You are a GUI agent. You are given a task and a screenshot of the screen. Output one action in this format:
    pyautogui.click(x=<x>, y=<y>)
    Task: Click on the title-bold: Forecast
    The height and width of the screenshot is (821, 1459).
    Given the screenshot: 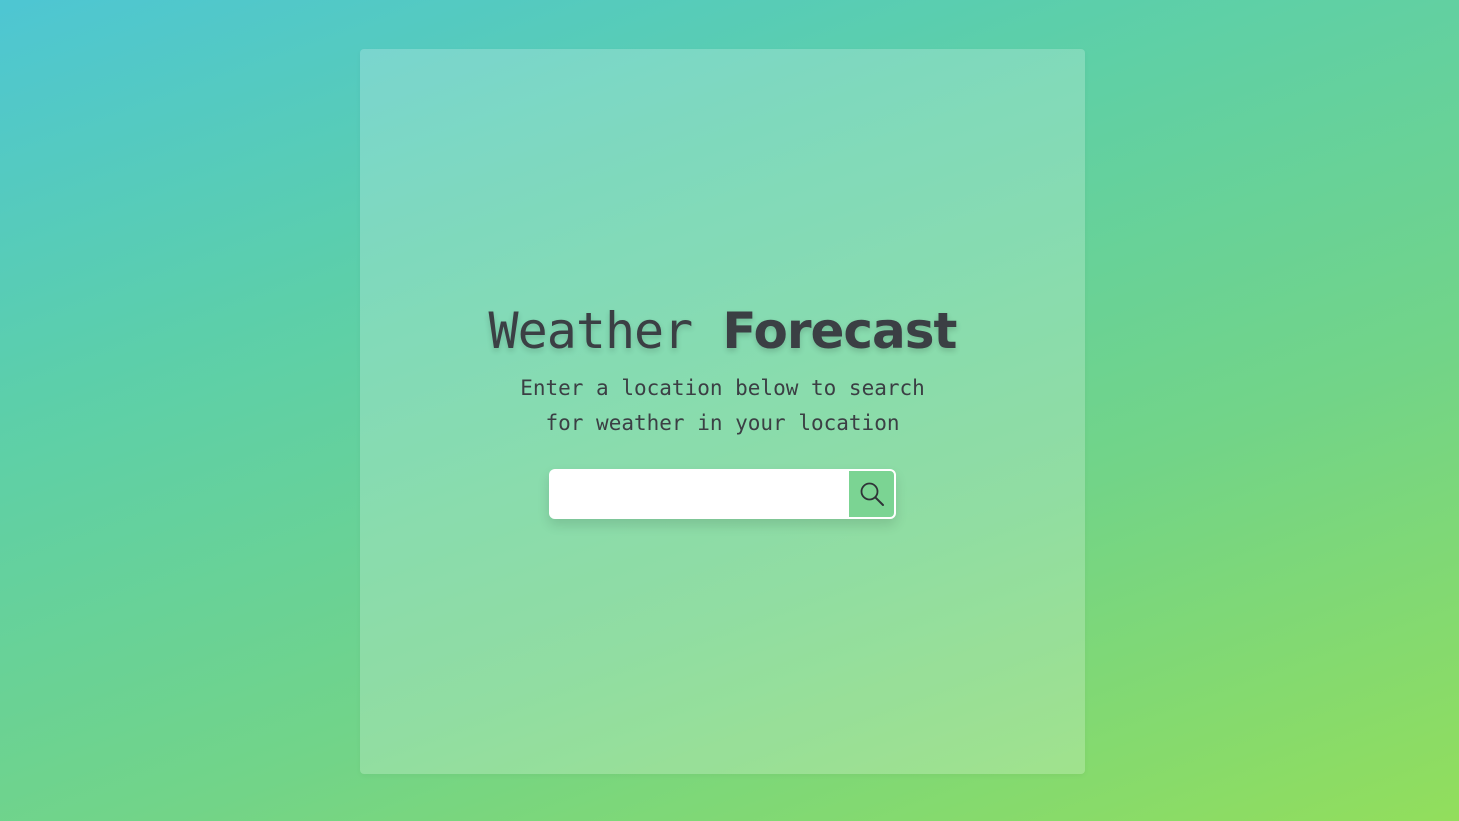 What is the action you would take?
    pyautogui.click(x=839, y=331)
    